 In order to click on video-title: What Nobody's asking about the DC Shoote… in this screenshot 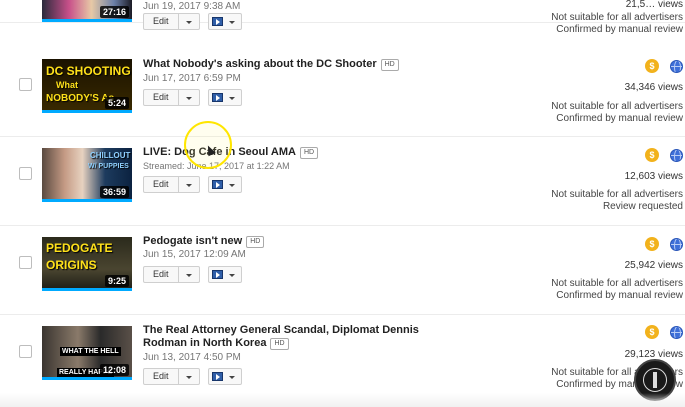, I will do `click(271, 64)`.